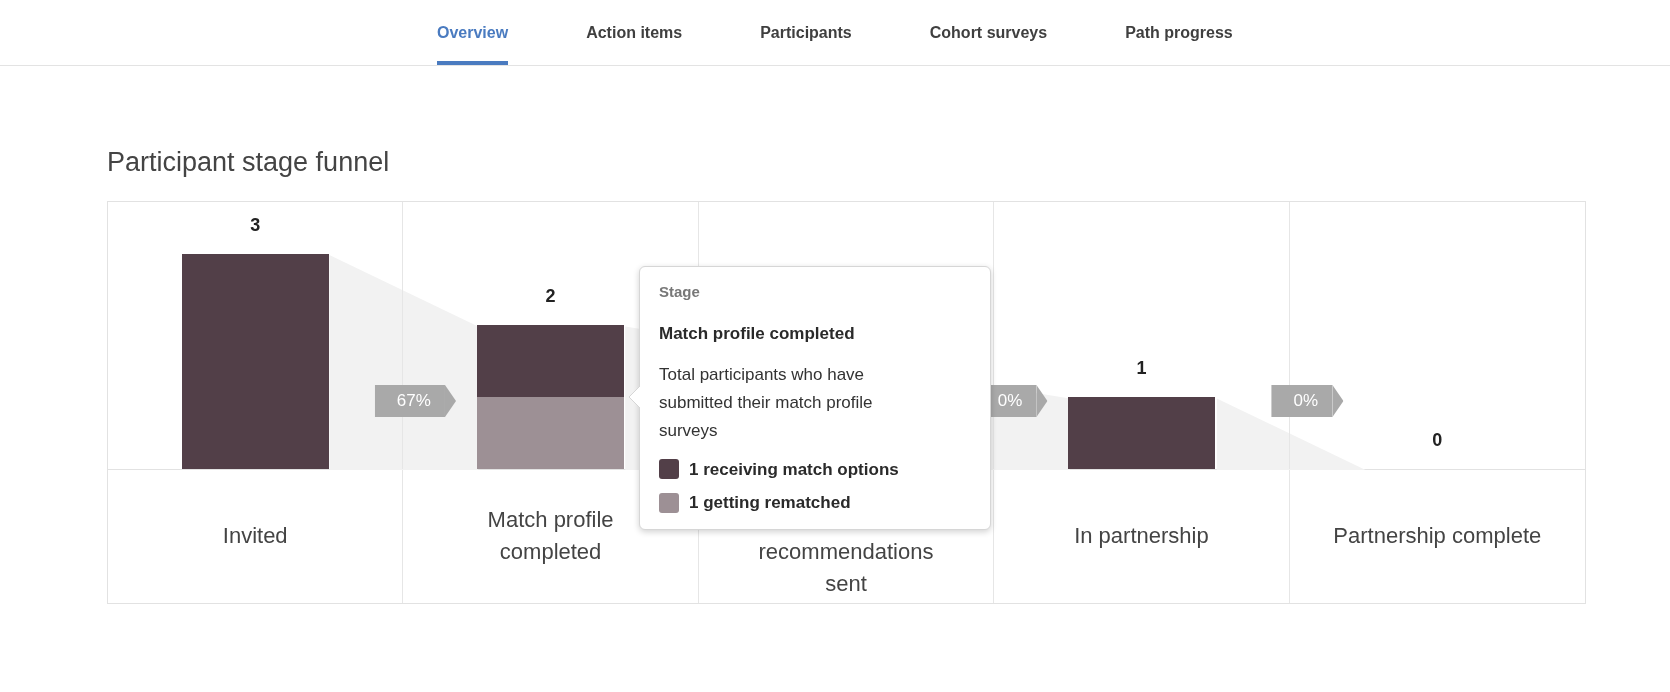  I want to click on legend-label: 1 receiving match options, so click(794, 469).